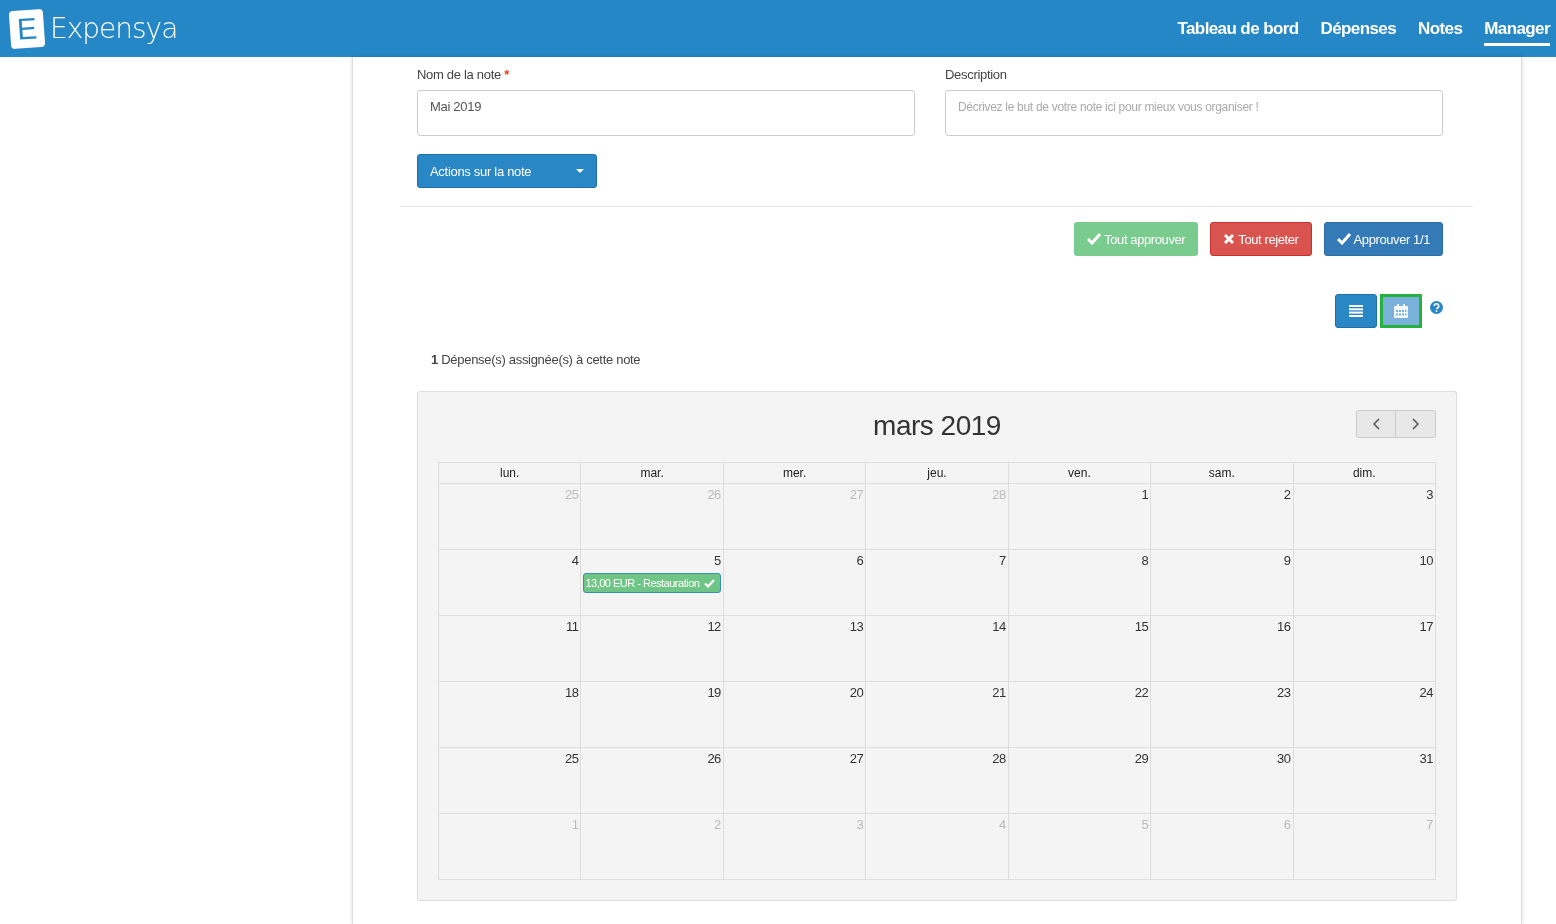 The image size is (1556, 924). I want to click on day-number: 9, so click(1287, 560).